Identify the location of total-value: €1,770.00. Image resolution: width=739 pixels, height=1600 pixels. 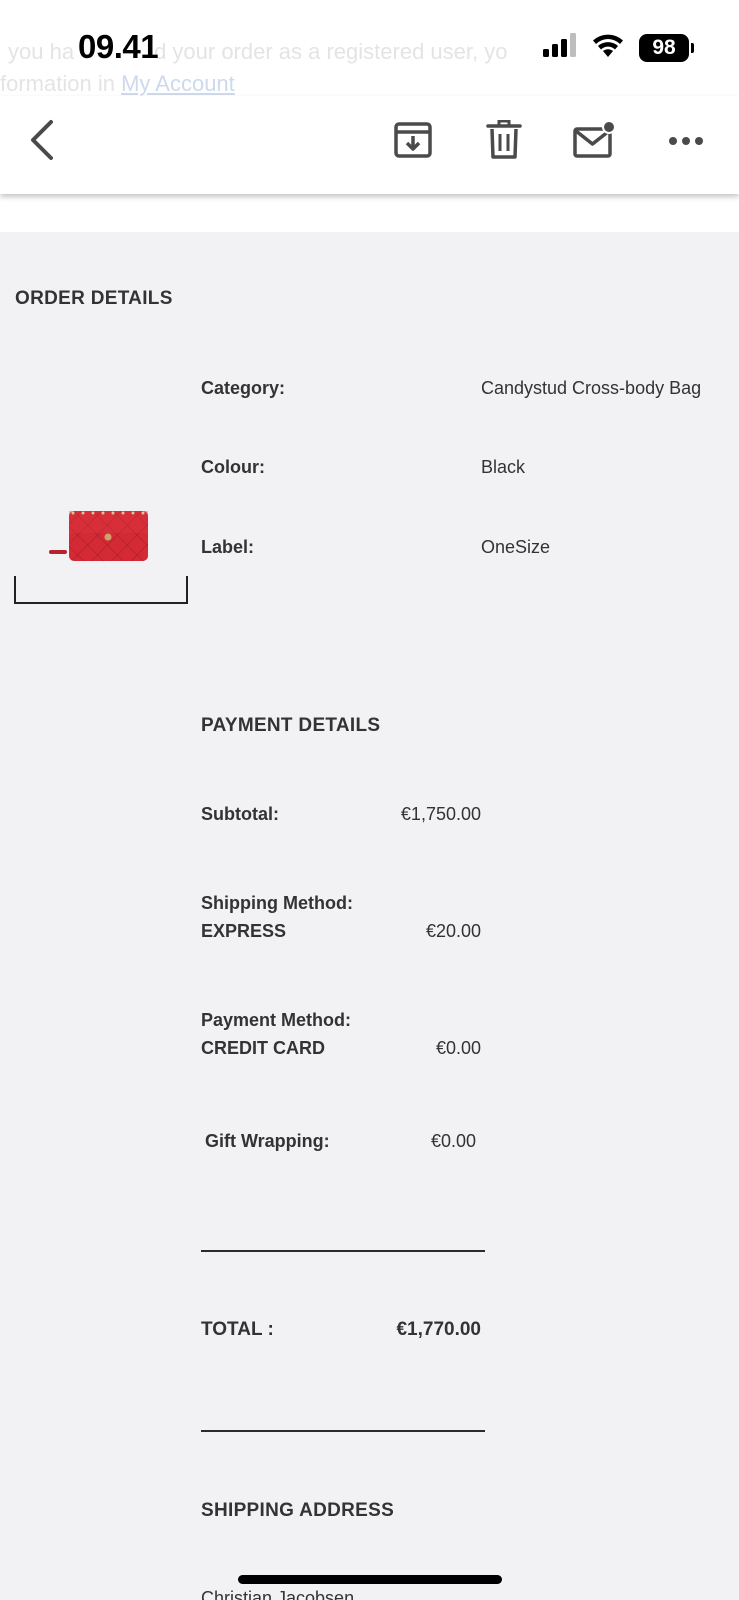
(438, 1329).